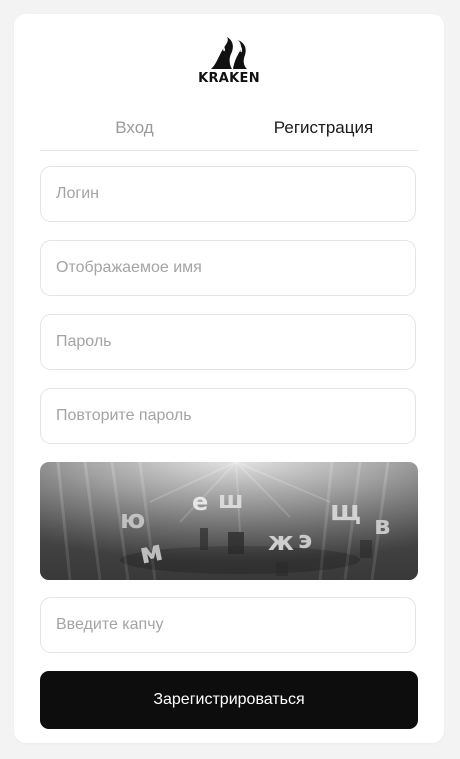 Image resolution: width=460 pixels, height=759 pixels. Describe the element at coordinates (281, 542) in the screenshot. I see `captcha-letter: ж` at that location.